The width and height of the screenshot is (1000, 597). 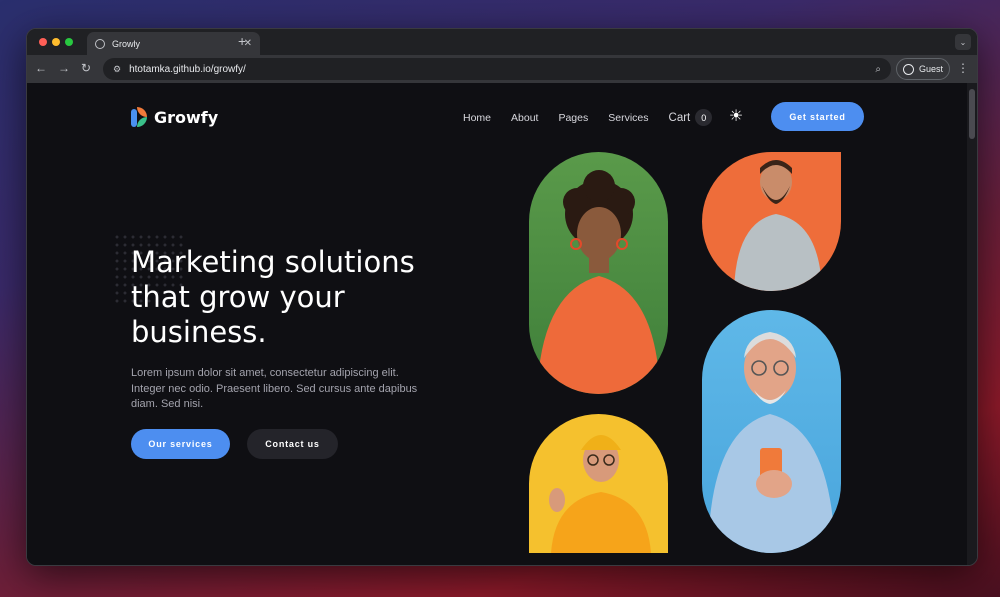 What do you see at coordinates (704, 117) in the screenshot?
I see `cart-count-badge: 0` at bounding box center [704, 117].